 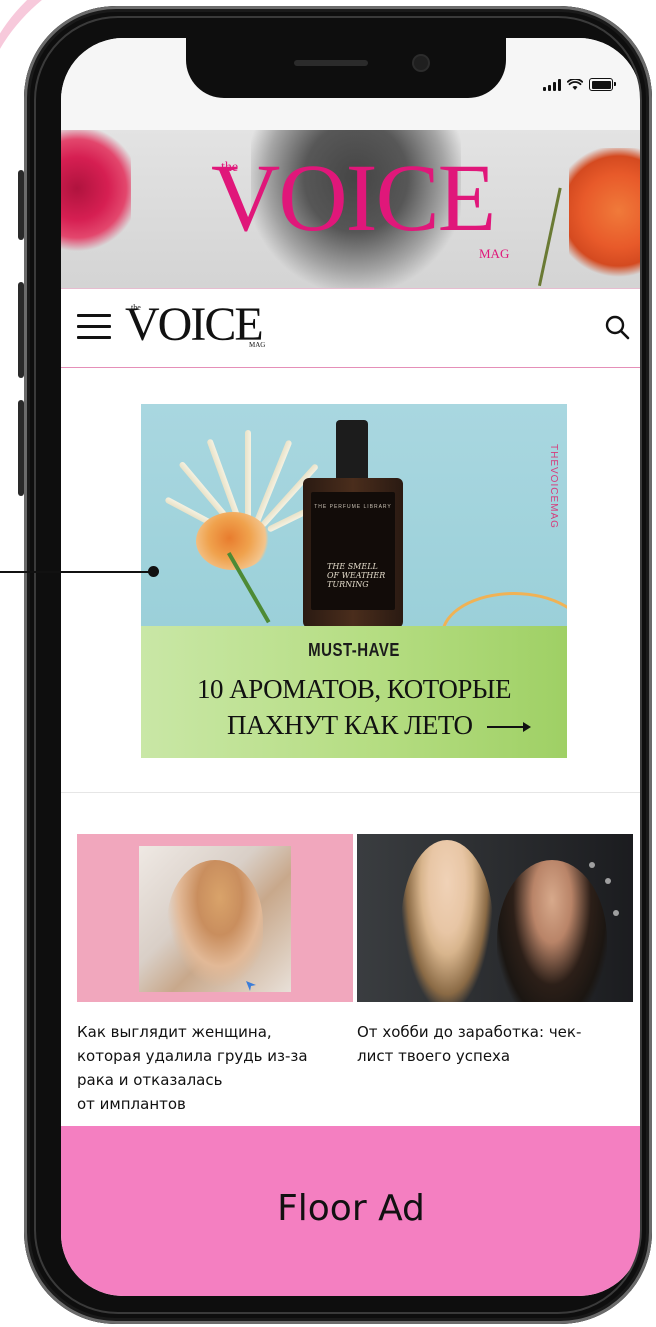 I want to click on perfume-cap, so click(x=352, y=450).